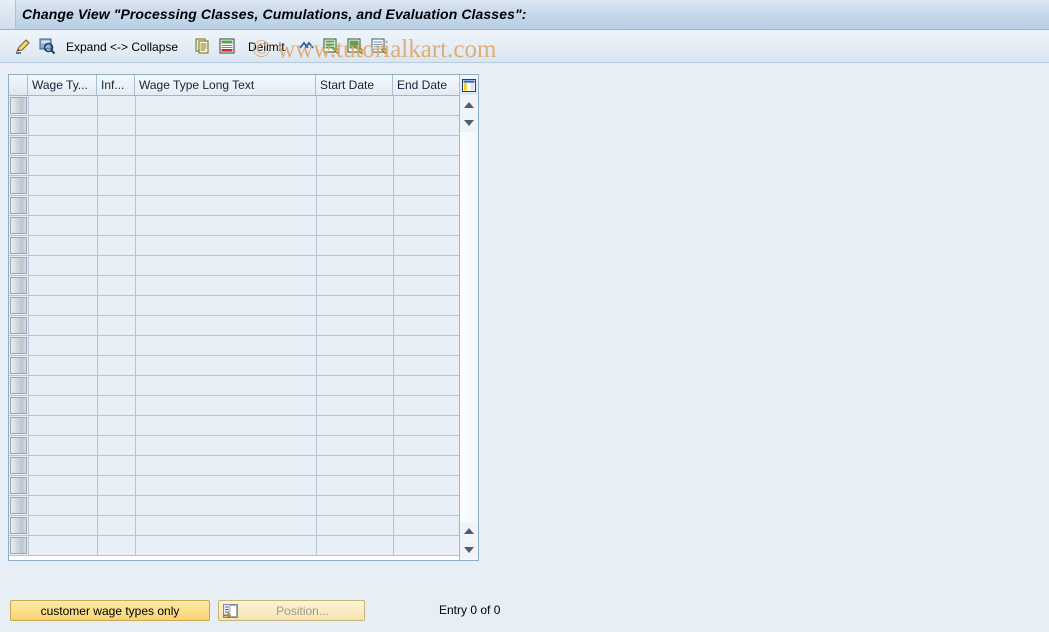  I want to click on scroll-up-top-button, so click(469, 105).